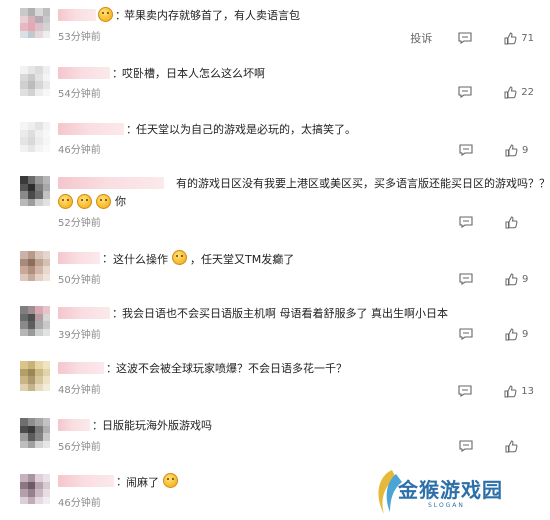  What do you see at coordinates (275, 271) in the screenshot?
I see `comment-item: ： 这什么操作 ，任天堂又TM发癫了 50分钟前 9` at bounding box center [275, 271].